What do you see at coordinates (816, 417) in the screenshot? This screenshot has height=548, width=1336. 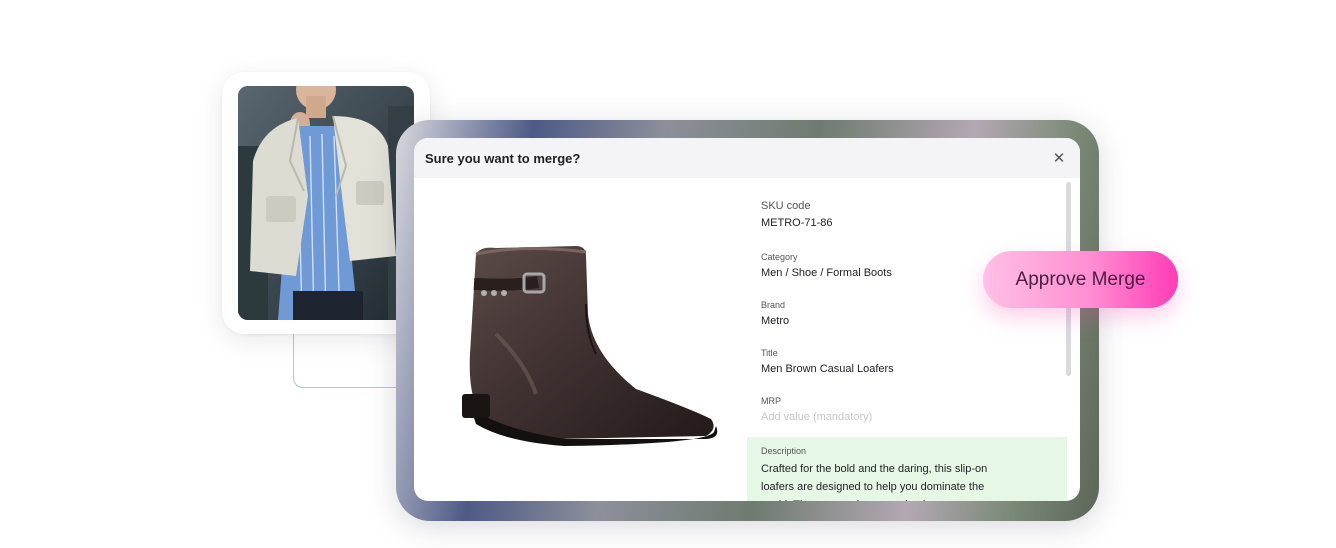 I see `mrp-input: Add value (mandatory)` at bounding box center [816, 417].